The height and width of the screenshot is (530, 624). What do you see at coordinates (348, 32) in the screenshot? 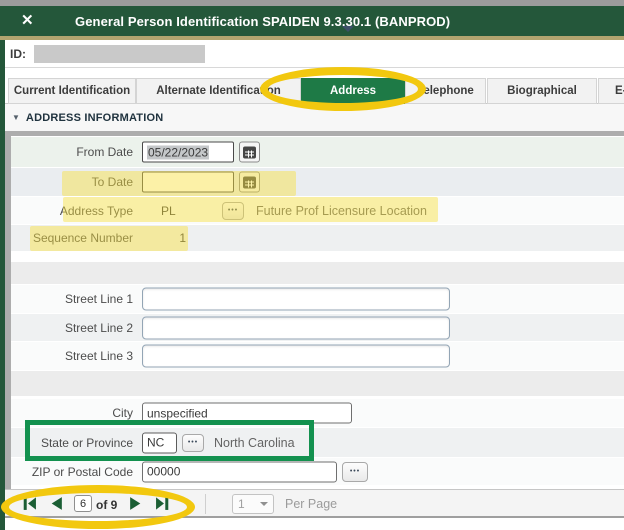
I see `active-tab-pointer-icon` at bounding box center [348, 32].